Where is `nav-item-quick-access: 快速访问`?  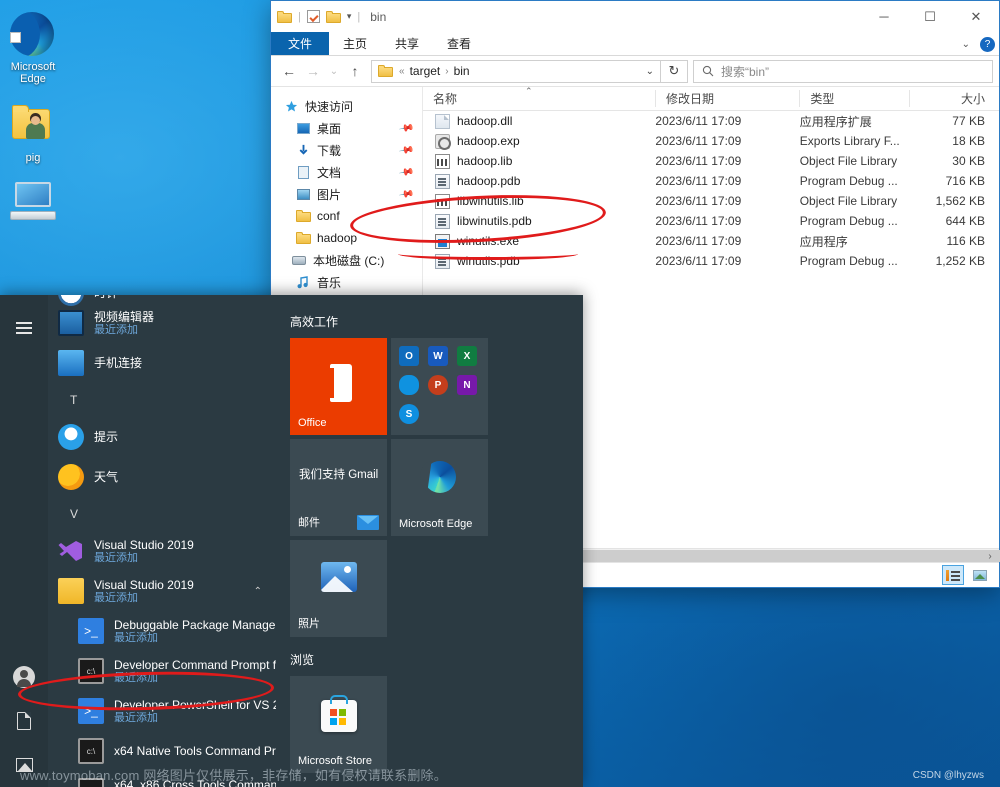
nav-item-quick-access: 快速访问 is located at coordinates (346, 106).